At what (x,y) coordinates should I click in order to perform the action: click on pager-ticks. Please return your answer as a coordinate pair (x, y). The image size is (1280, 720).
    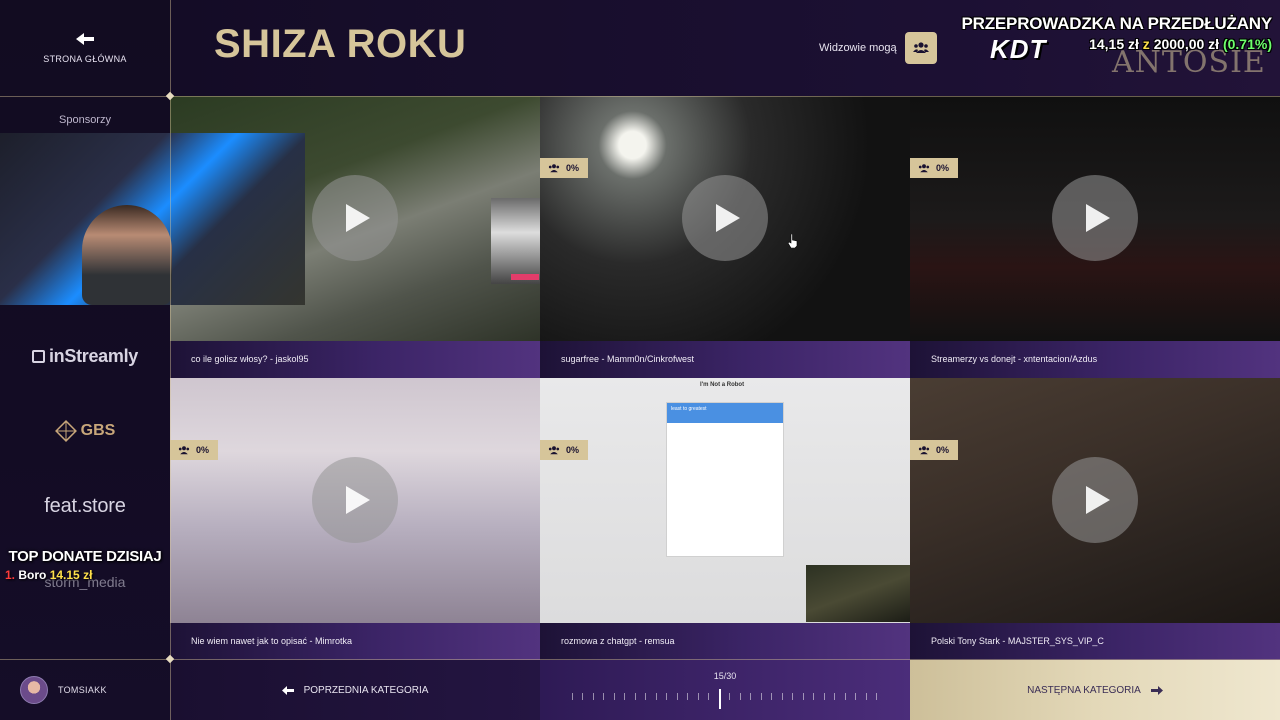
    Looking at the image, I should click on (725, 699).